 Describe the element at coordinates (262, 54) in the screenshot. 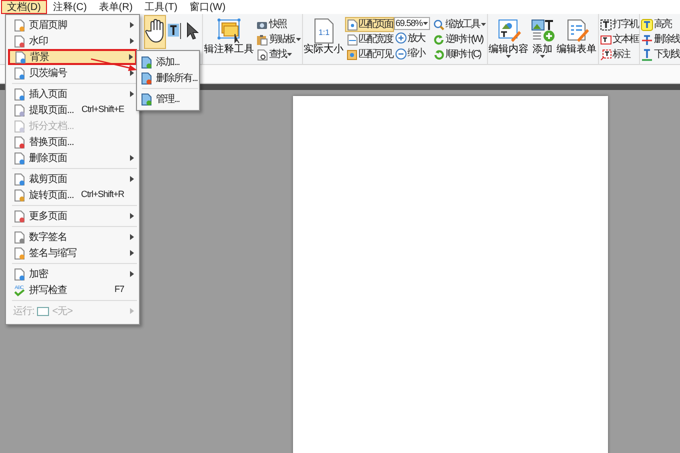

I see `document-search-icon` at that location.